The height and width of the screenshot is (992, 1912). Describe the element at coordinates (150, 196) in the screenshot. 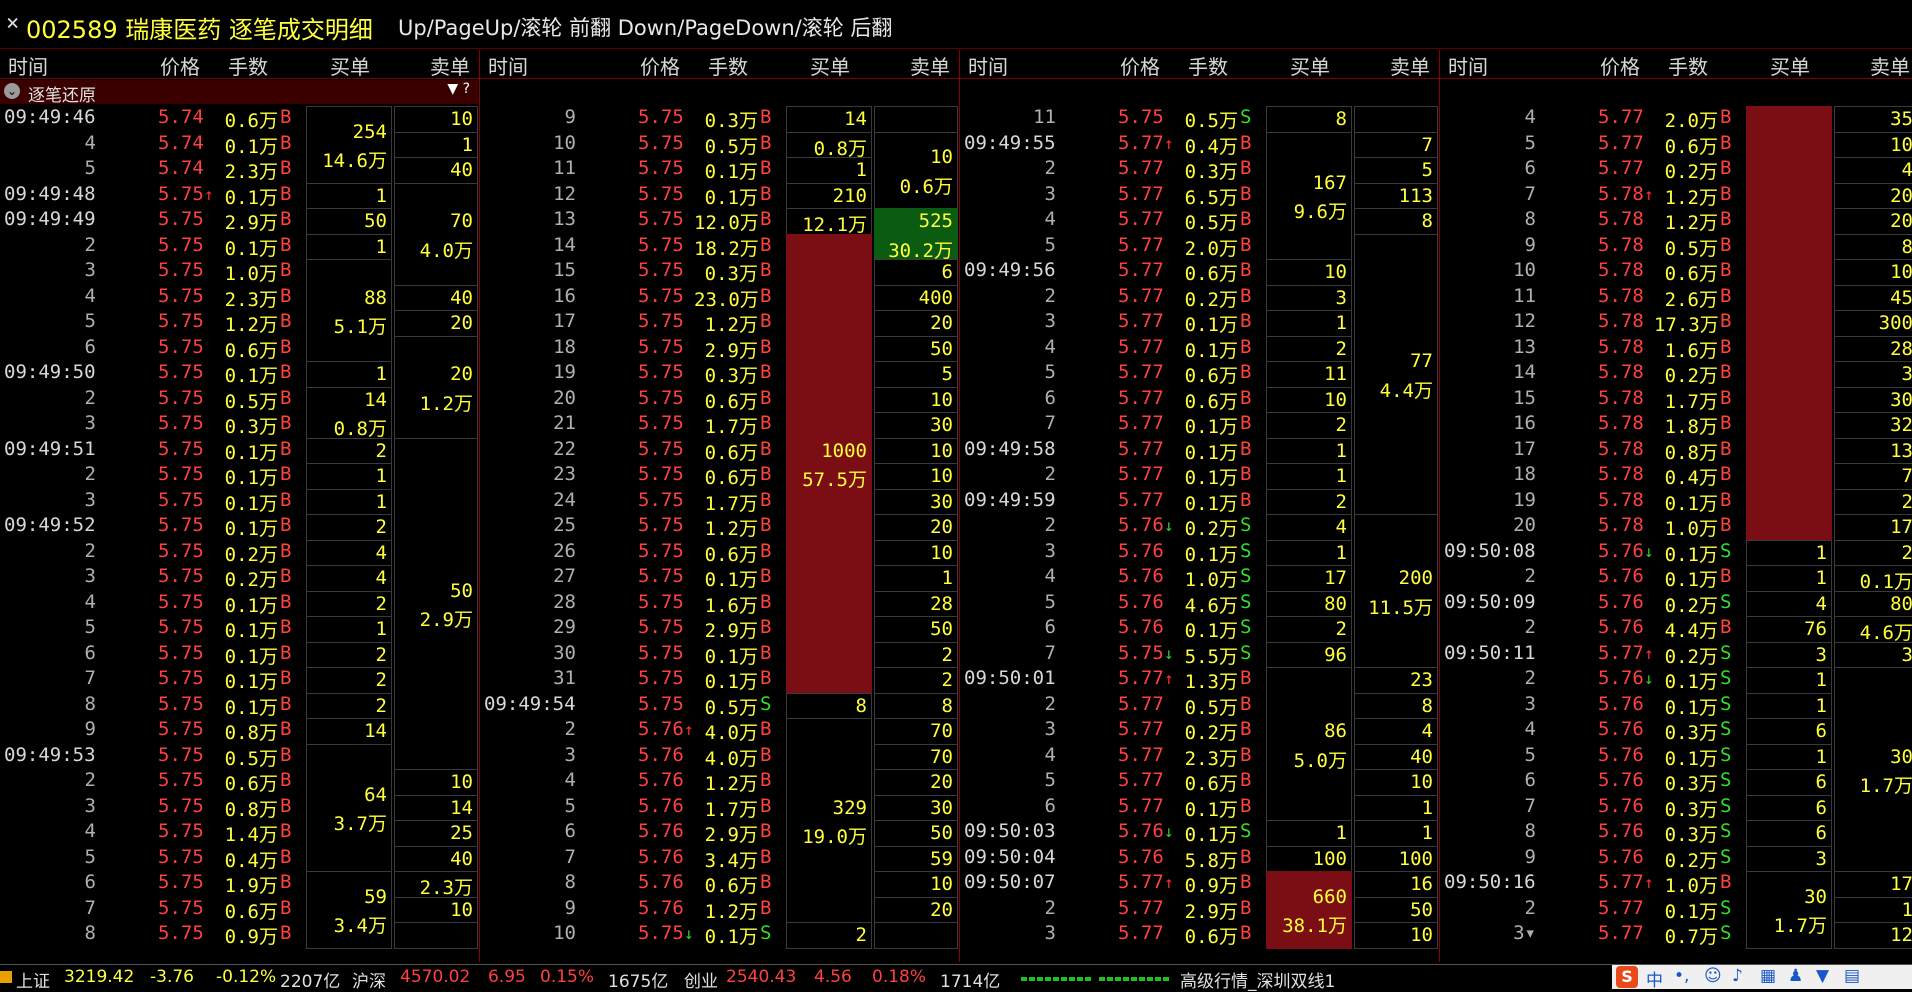

I see `tick-row: 09:49:48 5.75 ↑ 0.1万 B` at that location.